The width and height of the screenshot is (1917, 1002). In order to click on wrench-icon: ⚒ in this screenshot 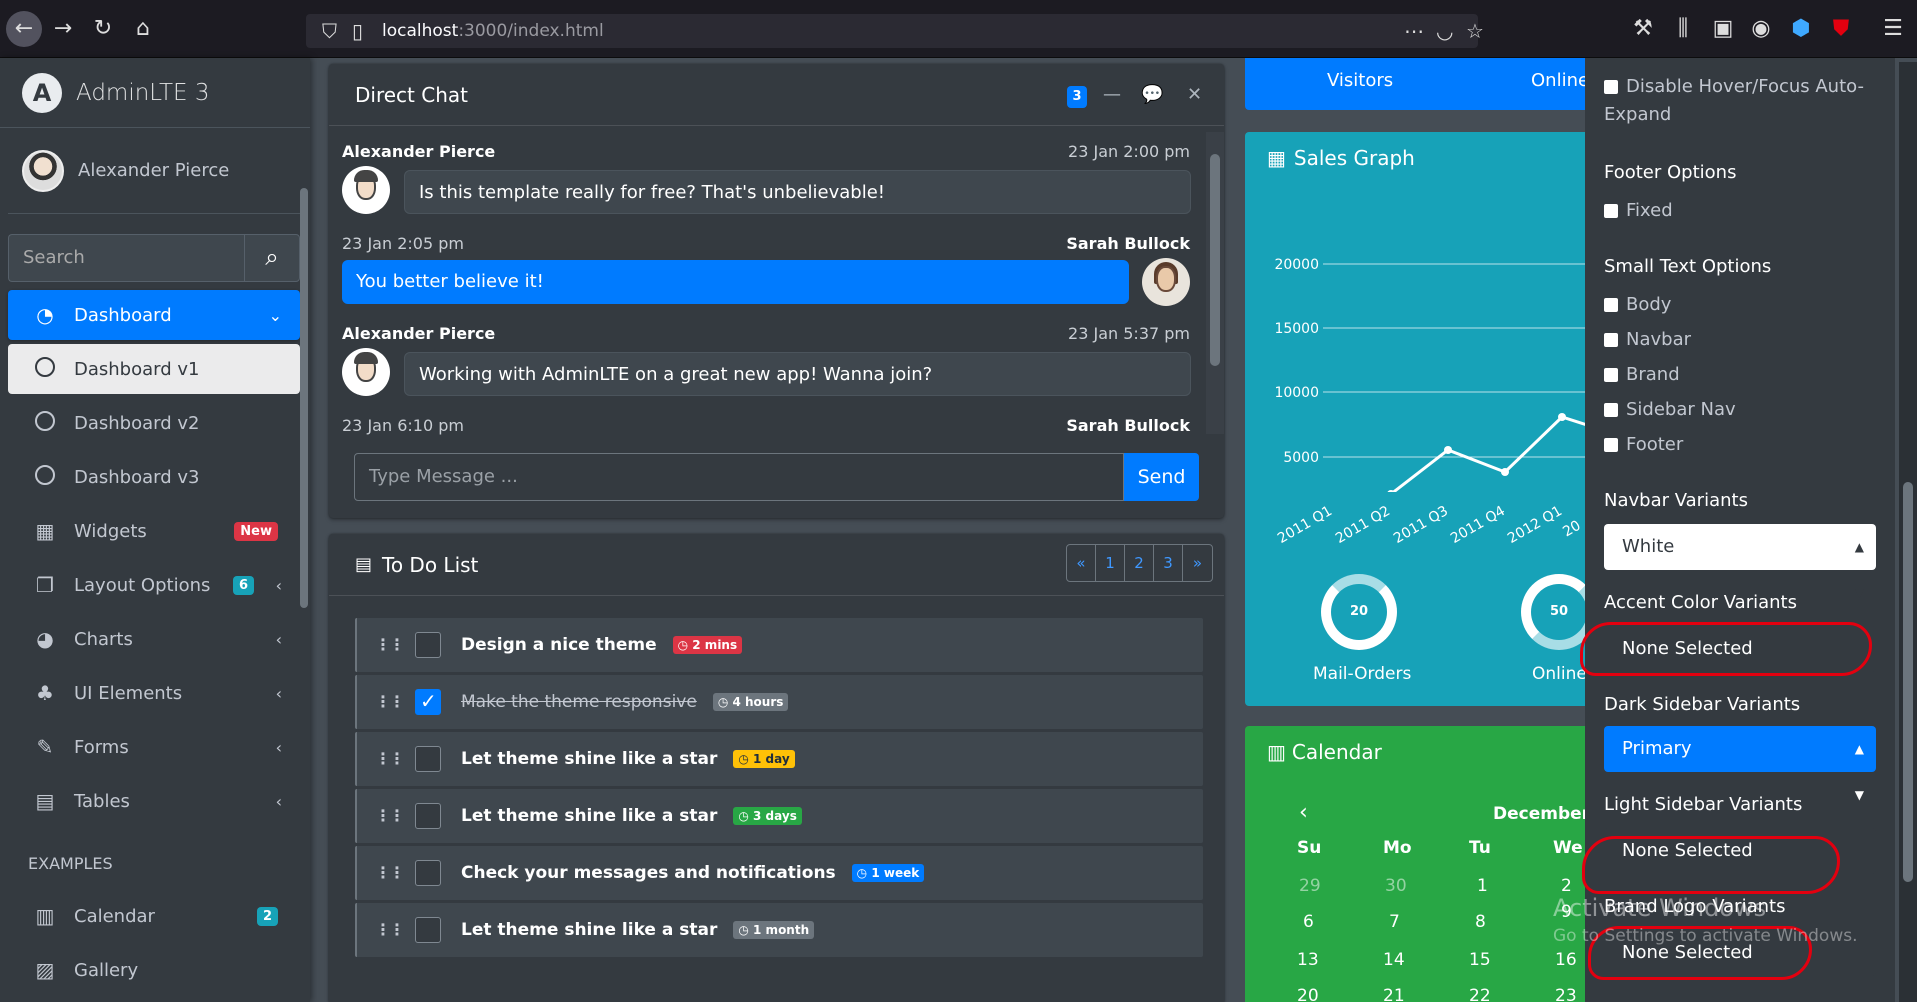, I will do `click(1643, 29)`.